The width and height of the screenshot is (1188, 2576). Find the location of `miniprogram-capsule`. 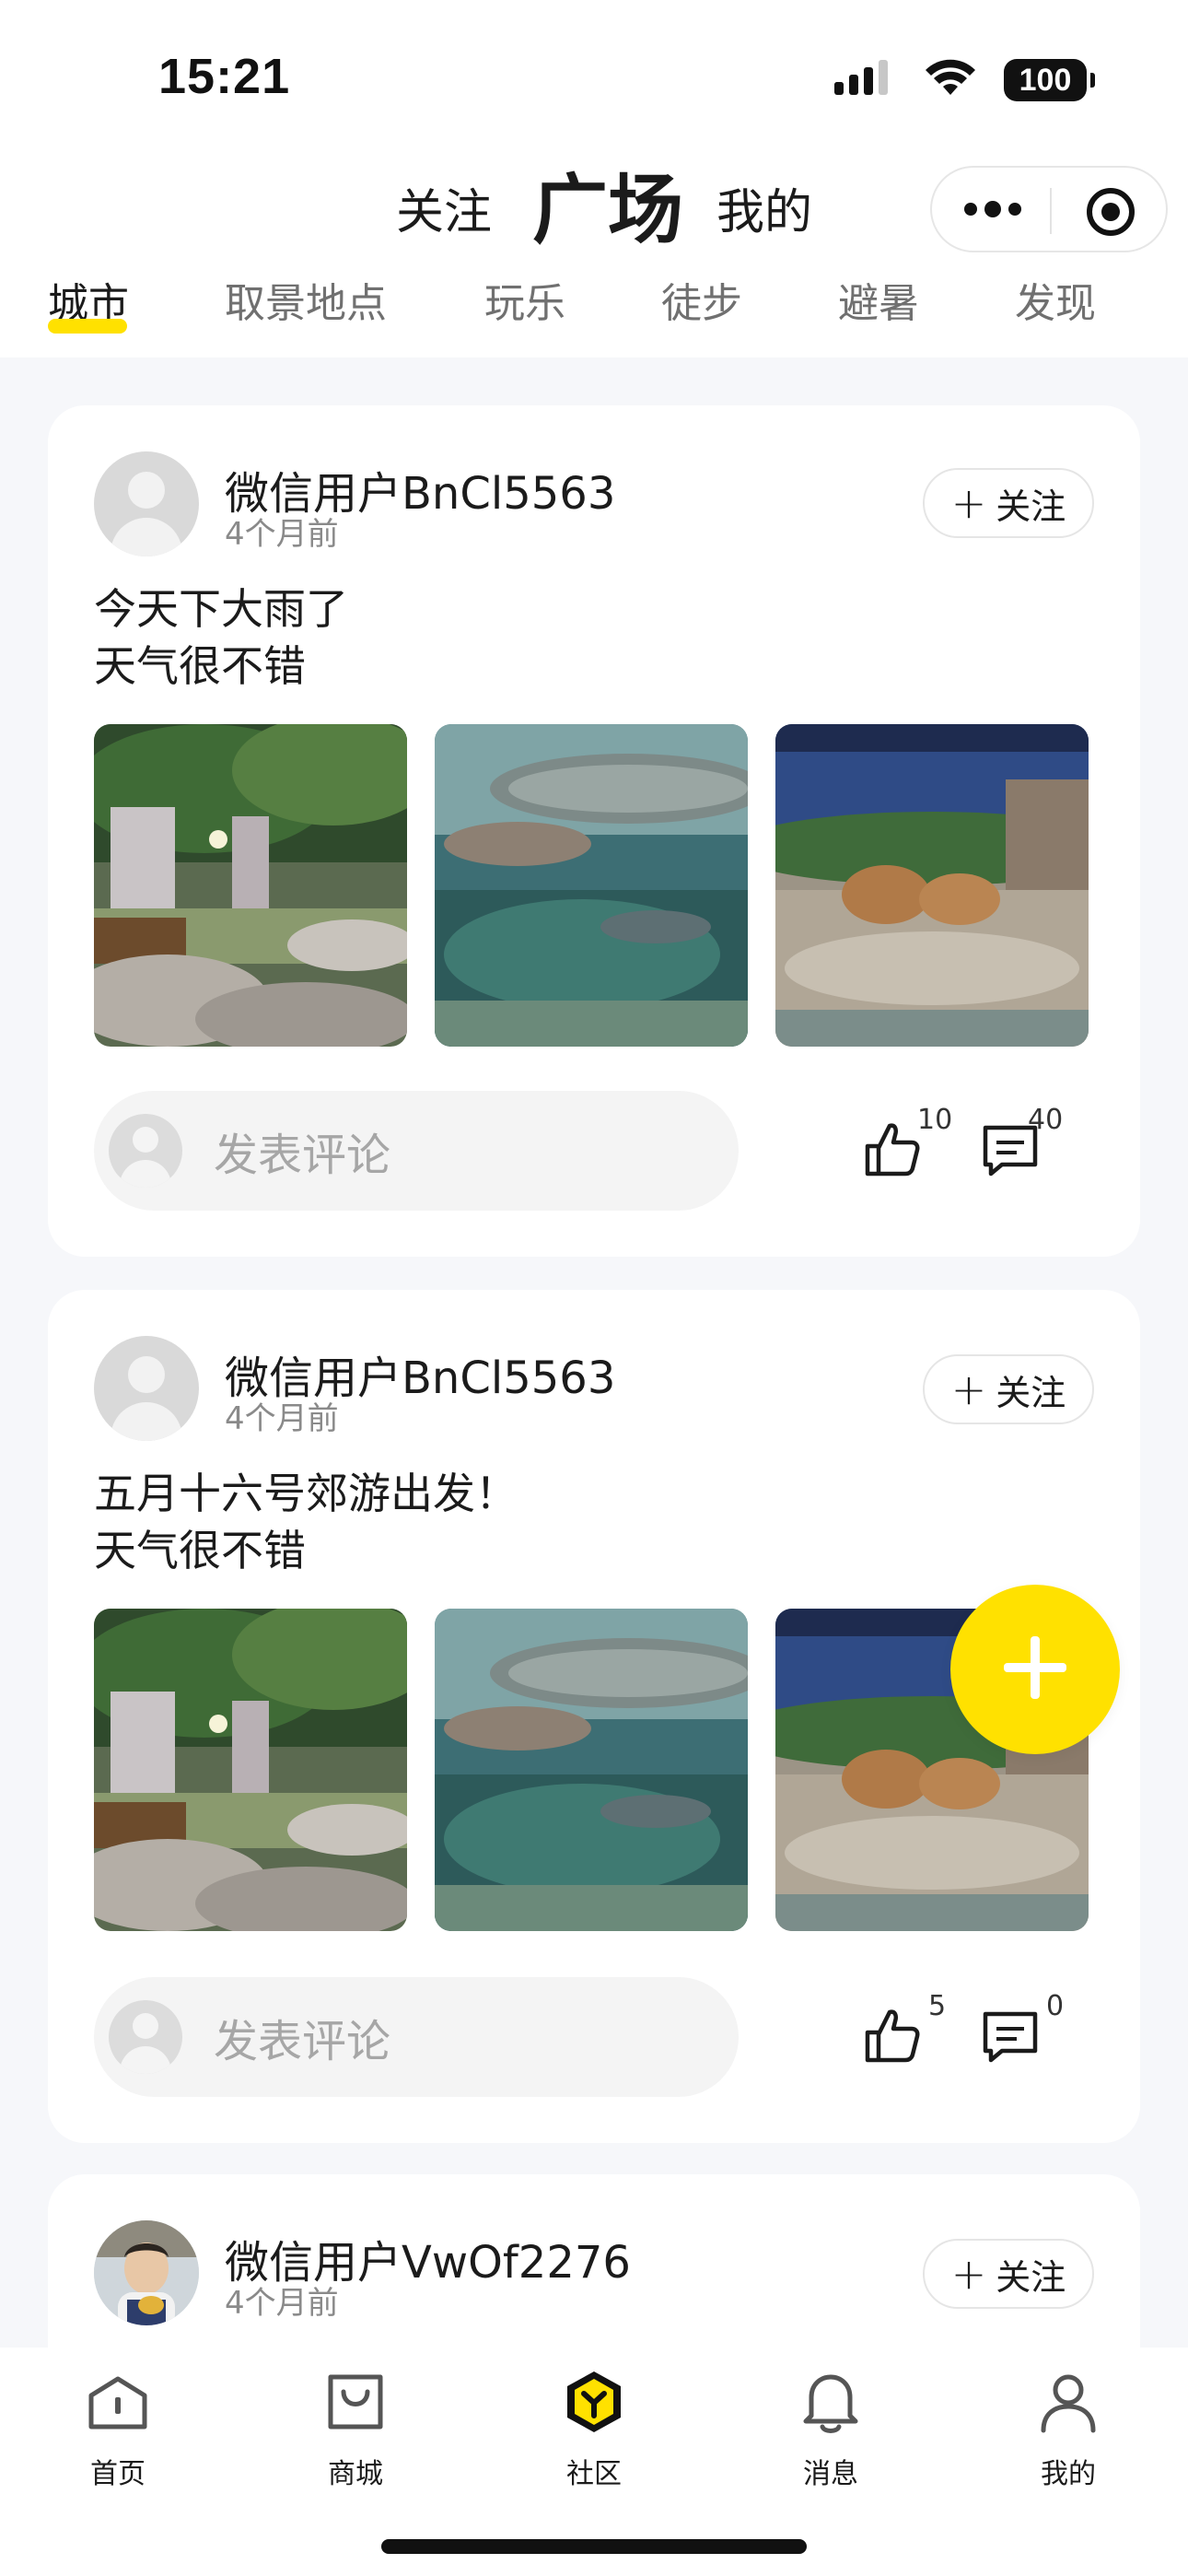

miniprogram-capsule is located at coordinates (1049, 209).